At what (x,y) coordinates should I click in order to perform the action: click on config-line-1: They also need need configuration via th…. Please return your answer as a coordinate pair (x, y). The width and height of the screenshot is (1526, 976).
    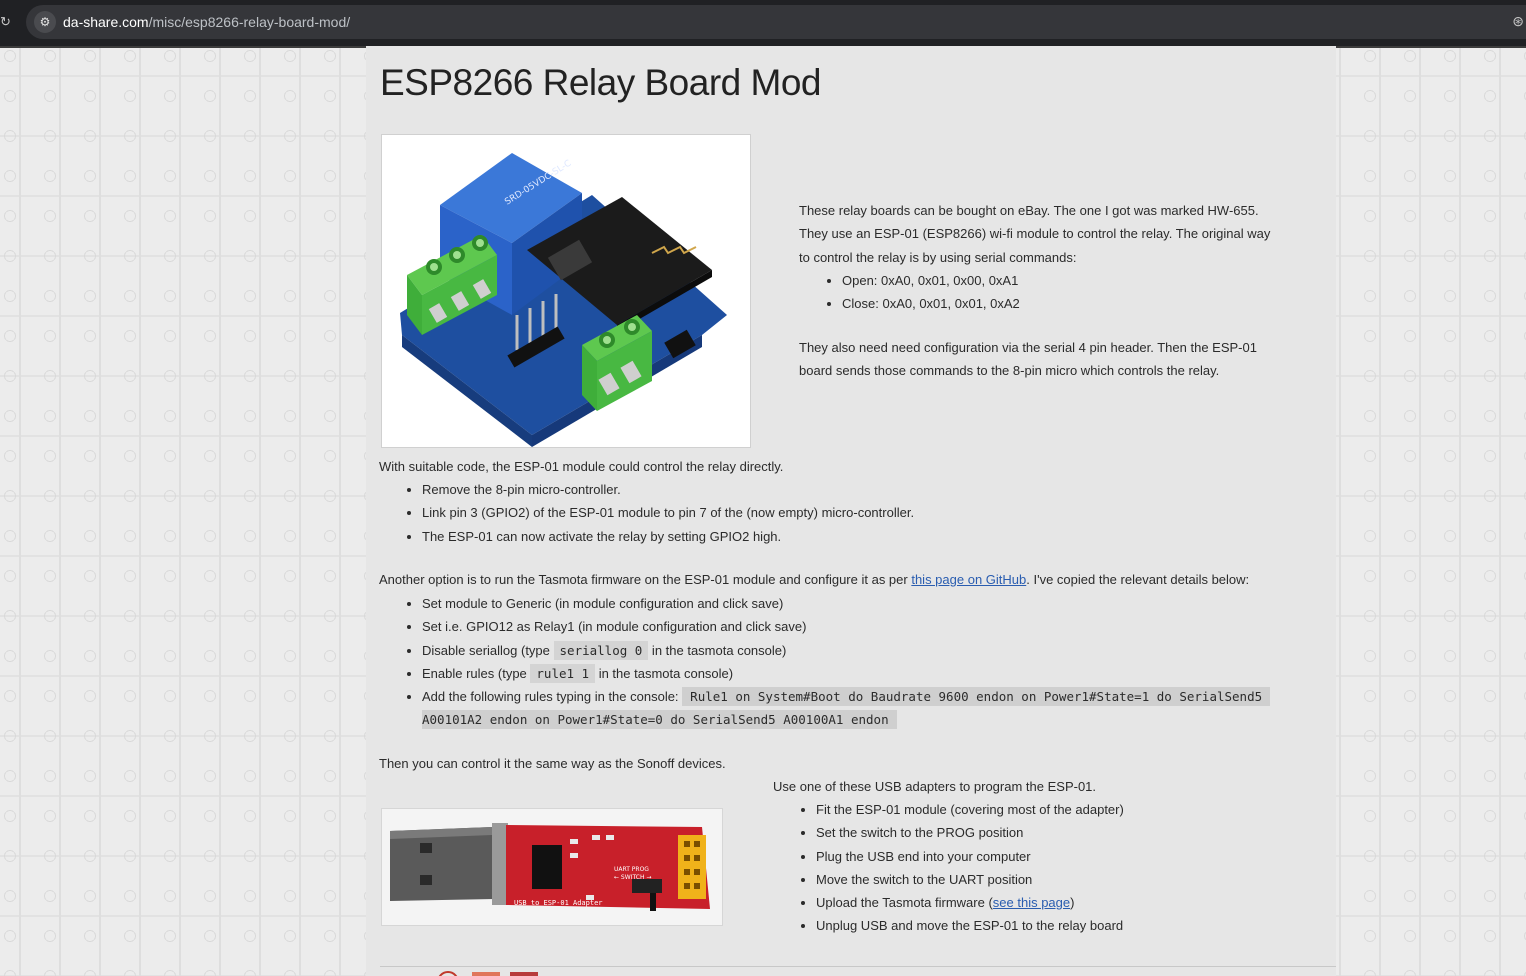
    Looking at the image, I should click on (1028, 347).